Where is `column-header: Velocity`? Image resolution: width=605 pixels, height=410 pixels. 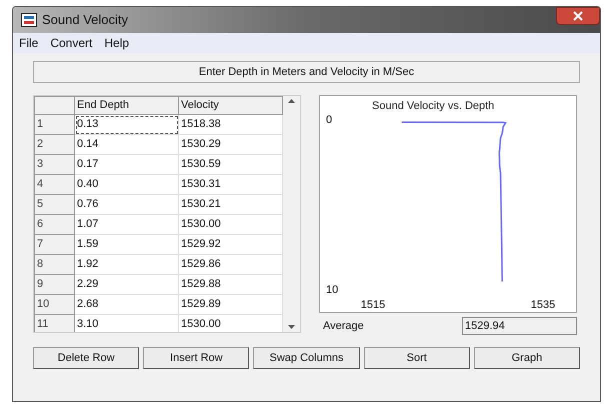 column-header: Velocity is located at coordinates (230, 105).